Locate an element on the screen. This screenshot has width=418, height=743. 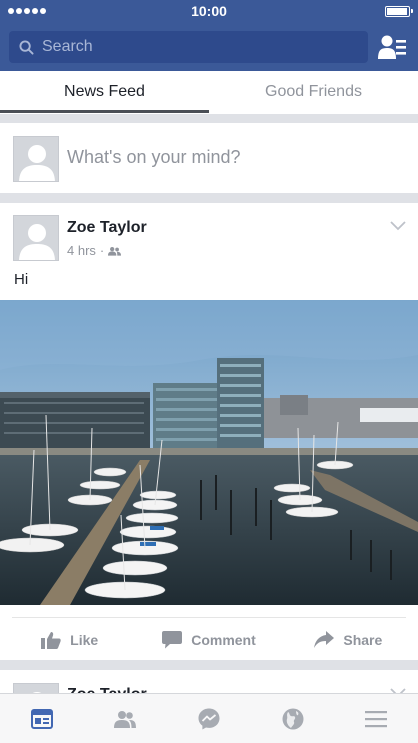
menu-icon is located at coordinates (376, 718).